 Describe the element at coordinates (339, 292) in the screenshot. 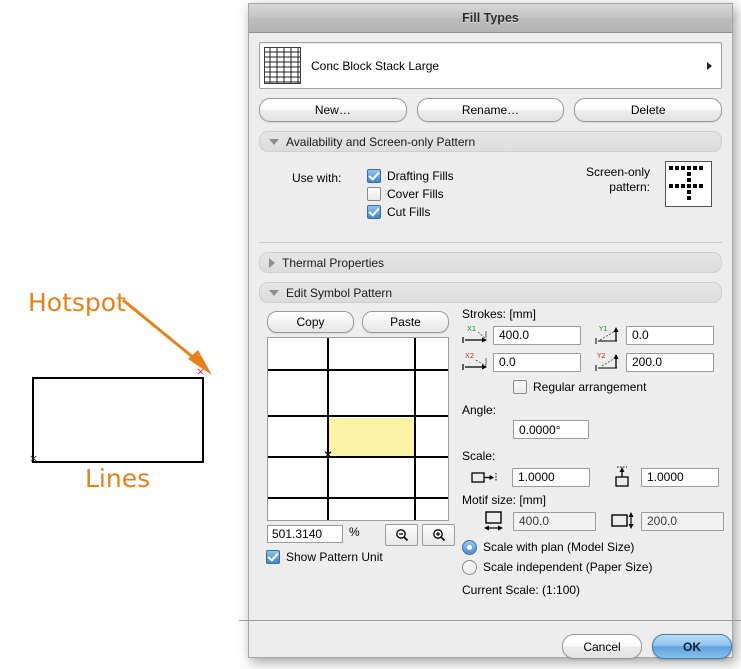

I see `section-title-edit-symbol: Edit Symbol Pattern` at that location.